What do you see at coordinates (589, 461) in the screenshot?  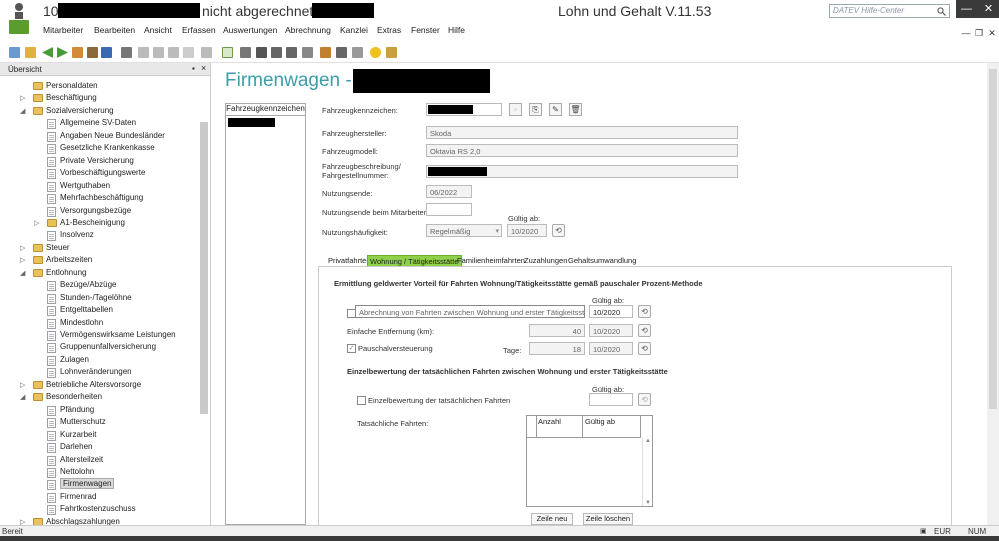 I see `fahrten-grid: Anzahl Gültig ab ▲ ▼` at bounding box center [589, 461].